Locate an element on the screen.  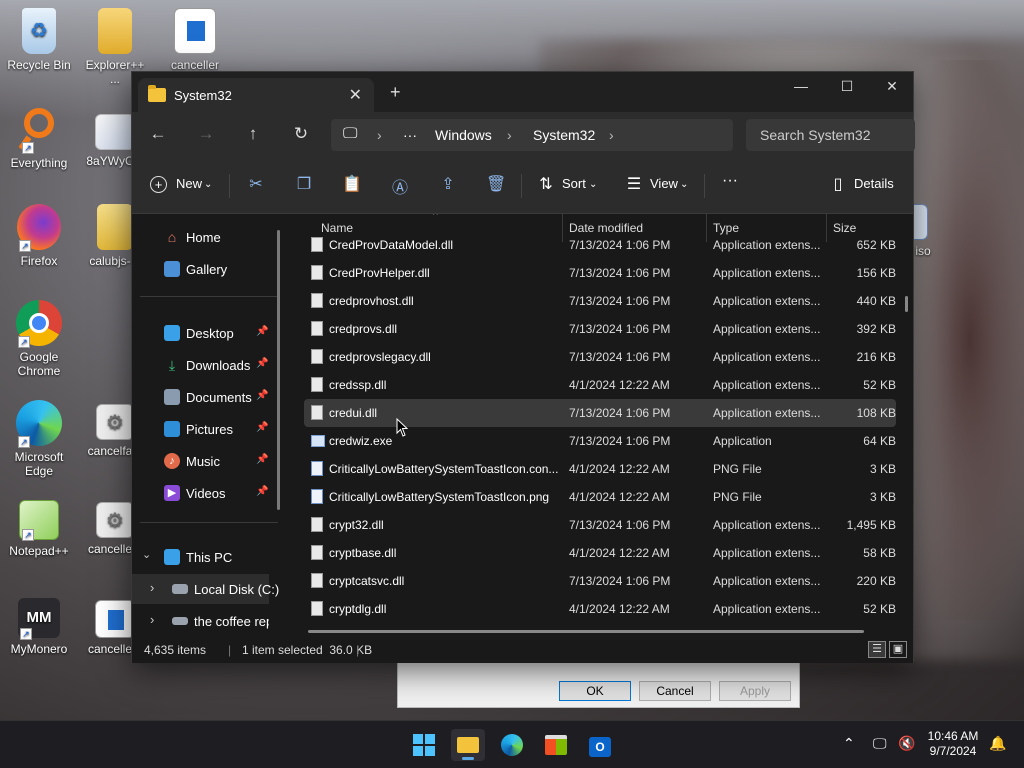
share-icon: ⇪ is located at coordinates (448, 184).